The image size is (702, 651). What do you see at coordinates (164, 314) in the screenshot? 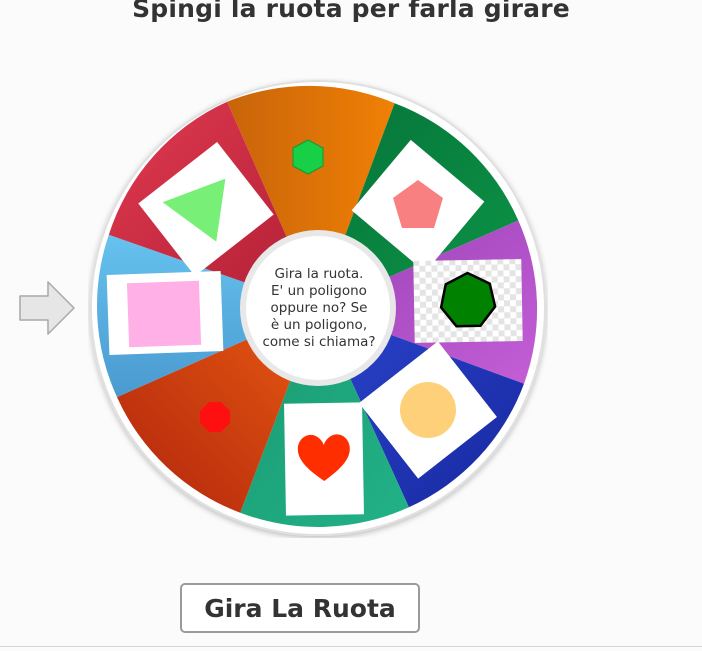
I see `pink-square-icon` at bounding box center [164, 314].